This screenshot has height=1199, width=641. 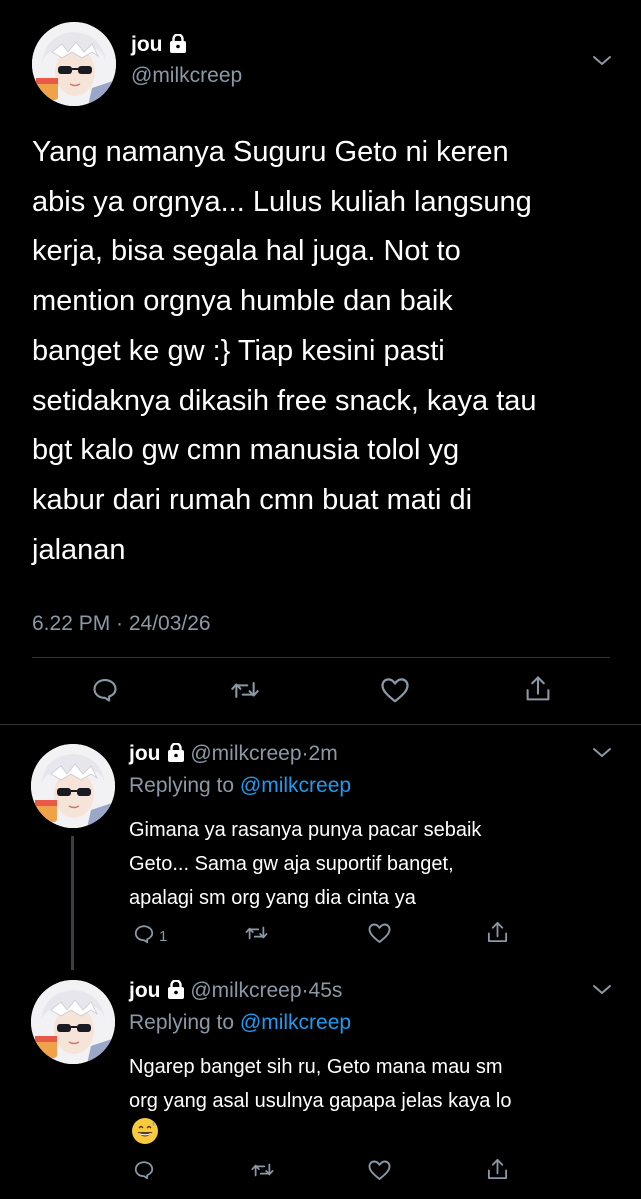 What do you see at coordinates (147, 44) in the screenshot?
I see `display-name-text: jou` at bounding box center [147, 44].